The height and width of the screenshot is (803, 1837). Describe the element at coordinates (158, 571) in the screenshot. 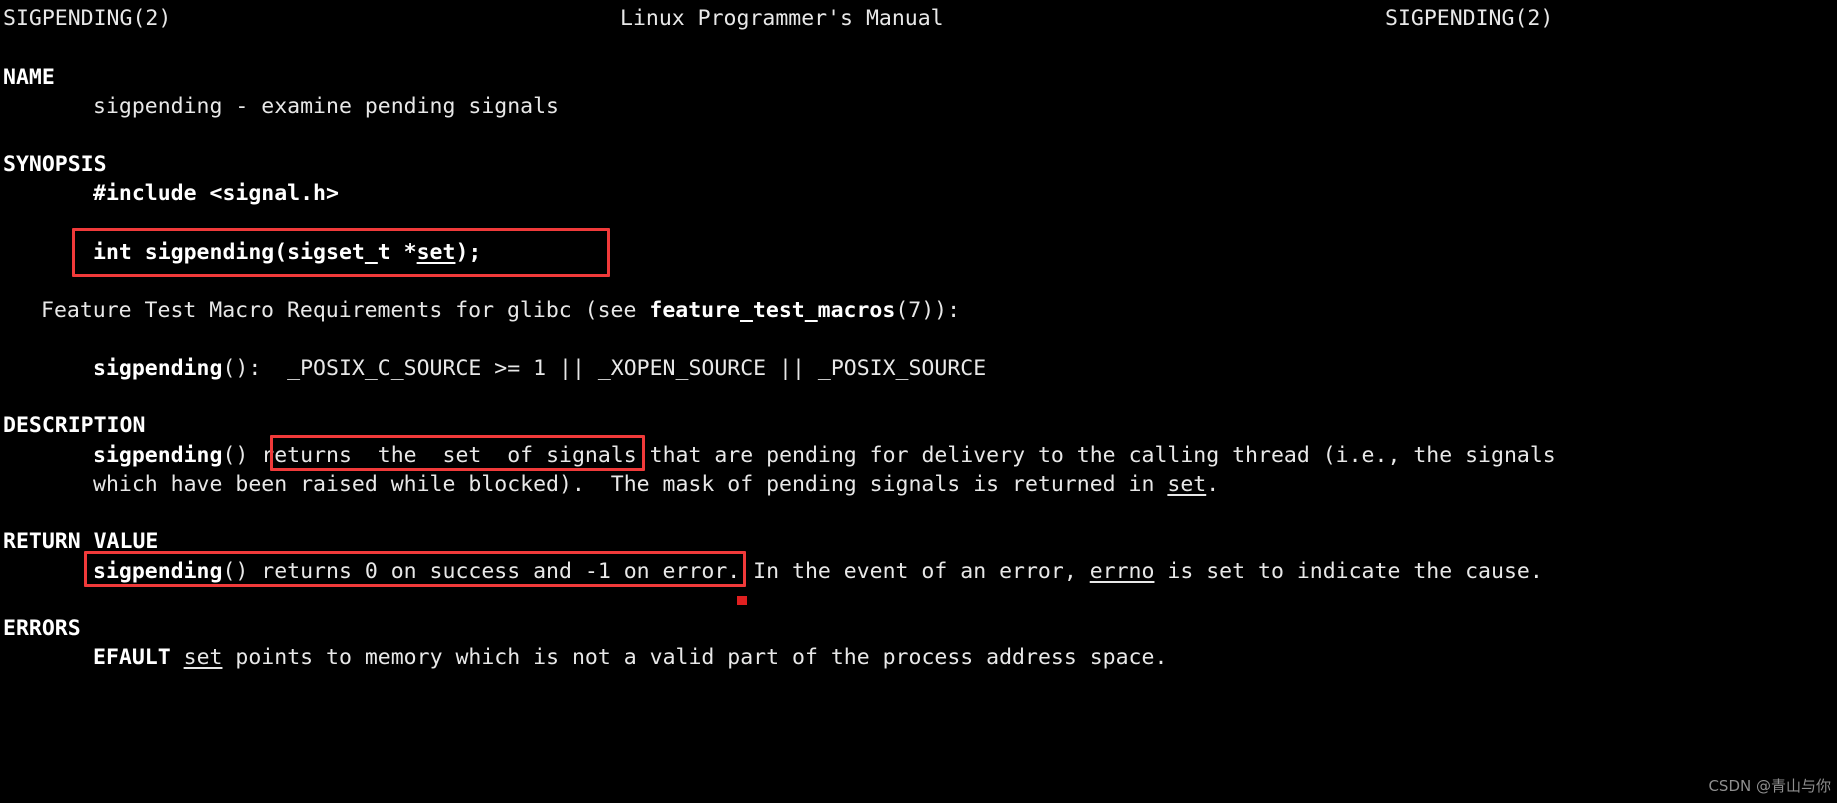

I see `return-value-func-name: sigpending` at that location.